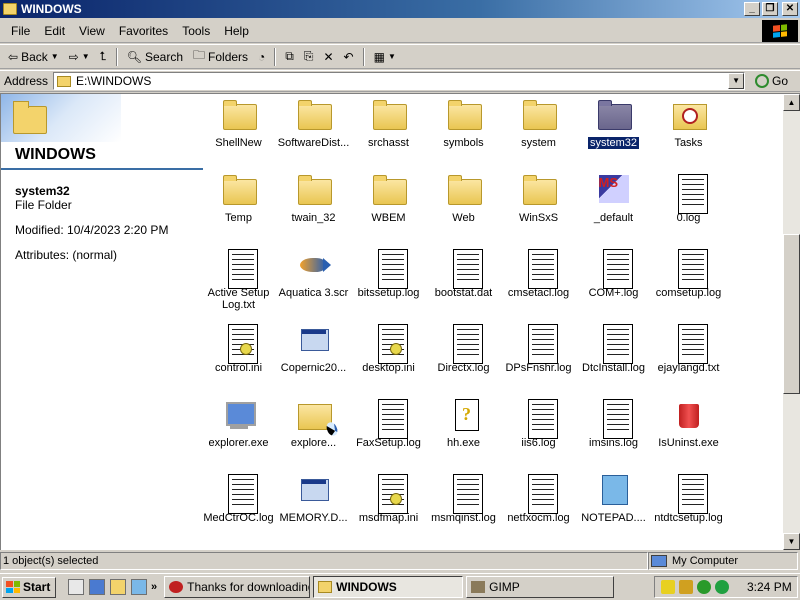  What do you see at coordinates (388, 281) in the screenshot?
I see `file-item: bitssetup.log` at bounding box center [388, 281].